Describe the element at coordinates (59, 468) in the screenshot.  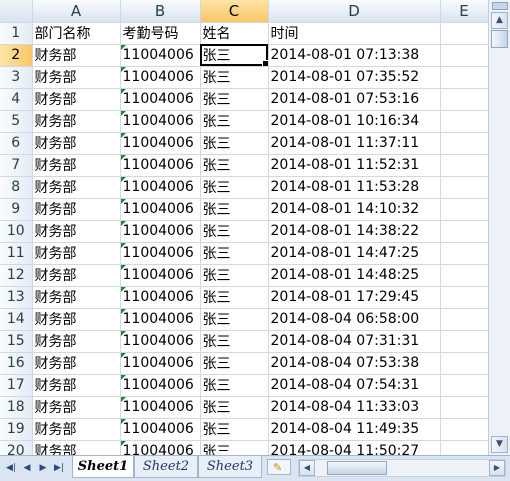
I see `last-sheet-icon: ▶|` at that location.